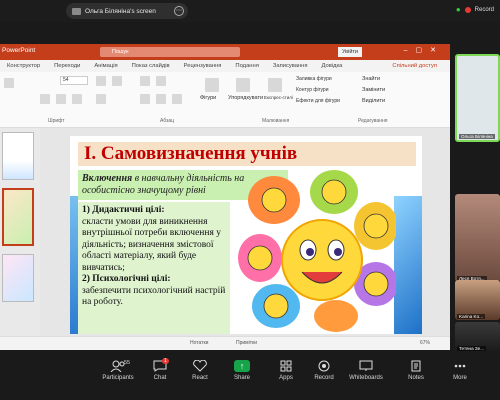  What do you see at coordinates (460, 370) in the screenshot?
I see `more-button: More` at bounding box center [460, 370].